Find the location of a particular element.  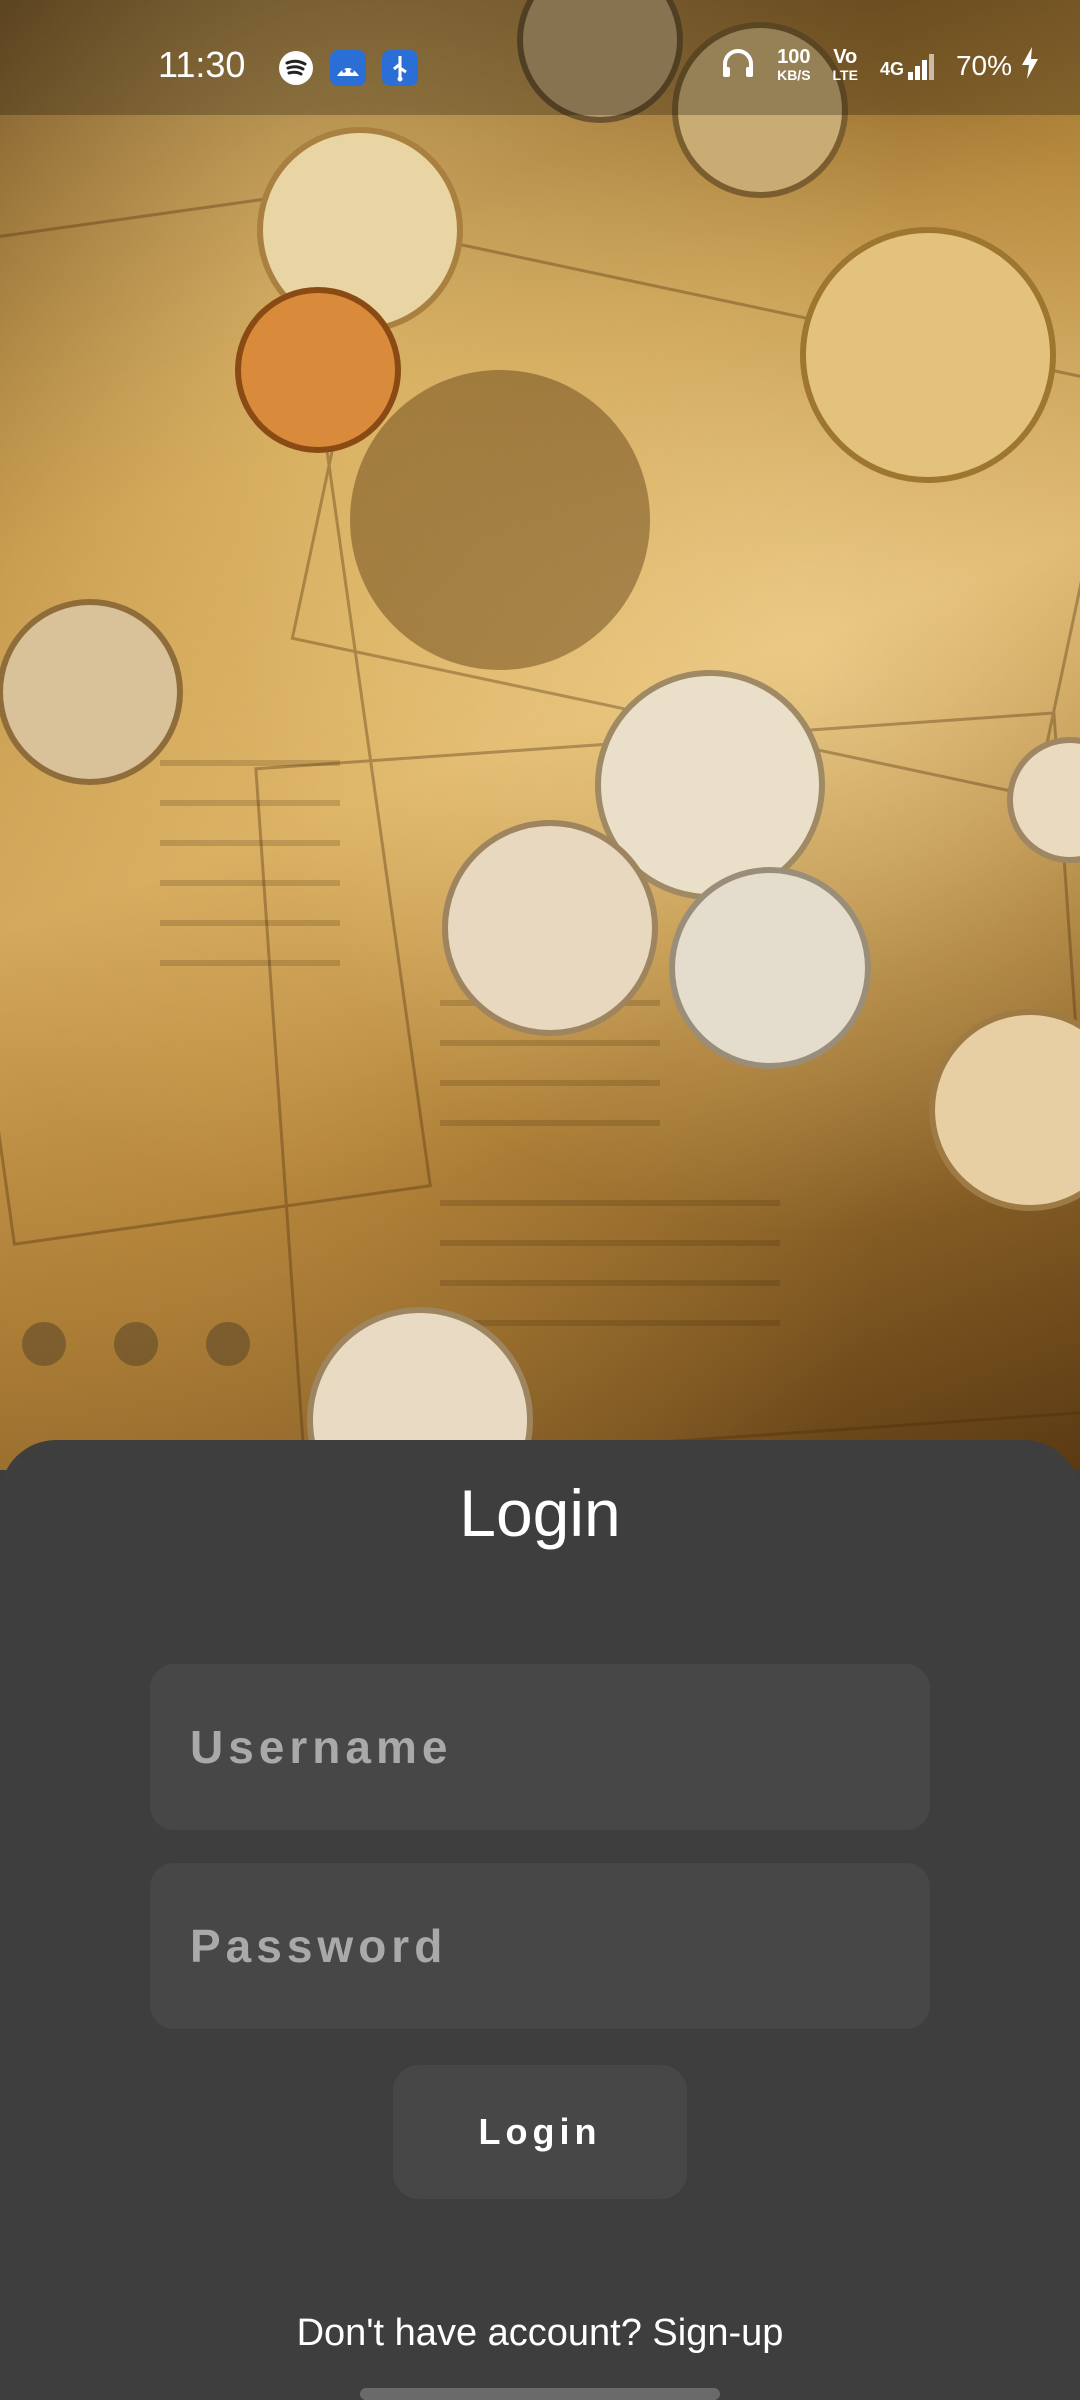

signal-indicator: 4G is located at coordinates (907, 66).